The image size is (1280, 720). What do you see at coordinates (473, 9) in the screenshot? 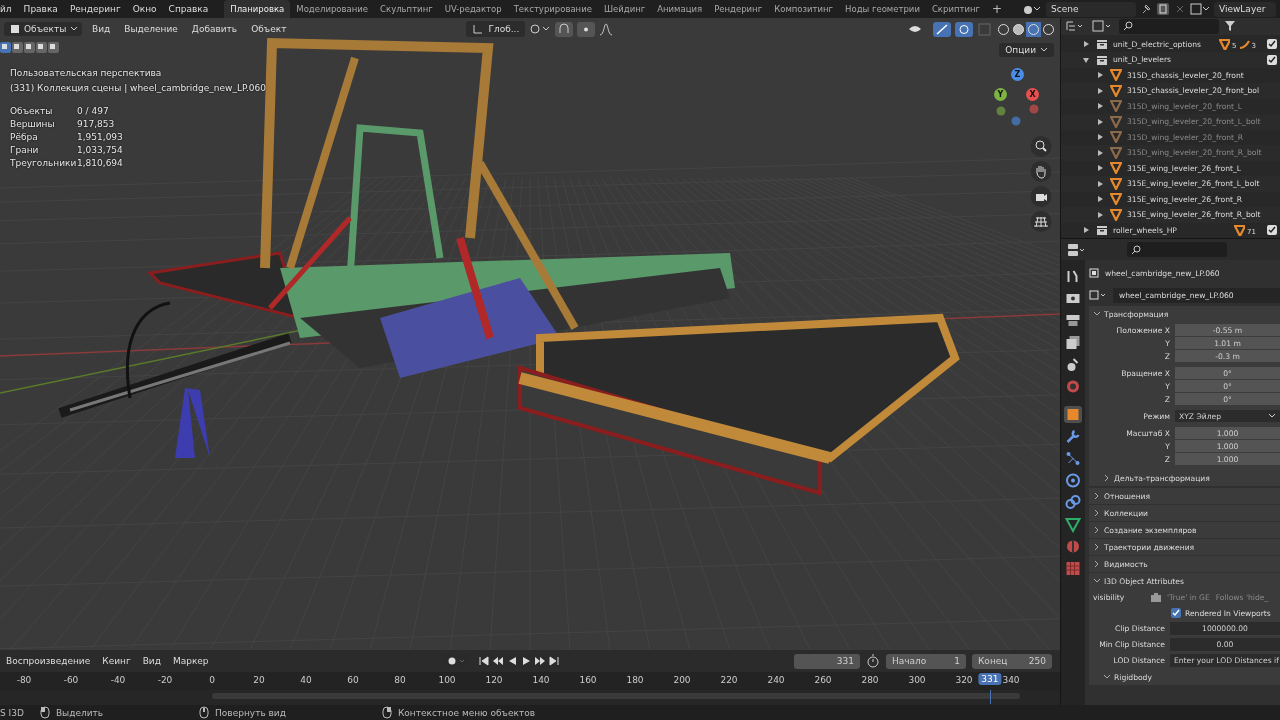
I see `workspace-tab: UV-редактор` at bounding box center [473, 9].